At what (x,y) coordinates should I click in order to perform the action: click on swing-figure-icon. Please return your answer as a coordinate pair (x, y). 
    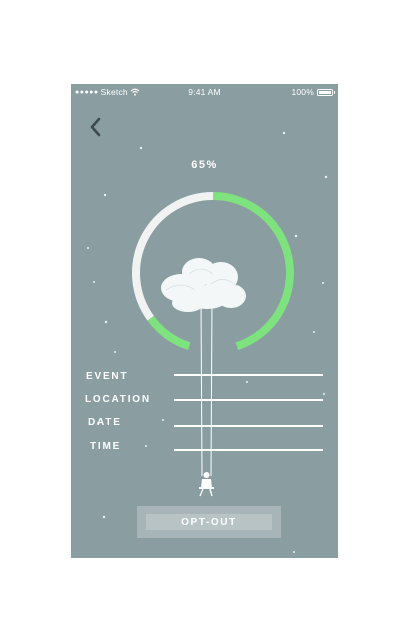
    Looking at the image, I should click on (206, 484).